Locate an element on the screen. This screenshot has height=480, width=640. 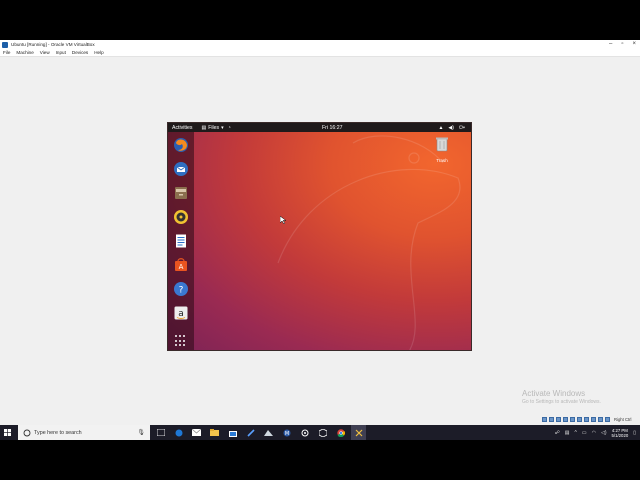
window-controls: – ▫ × is located at coordinates (622, 44).